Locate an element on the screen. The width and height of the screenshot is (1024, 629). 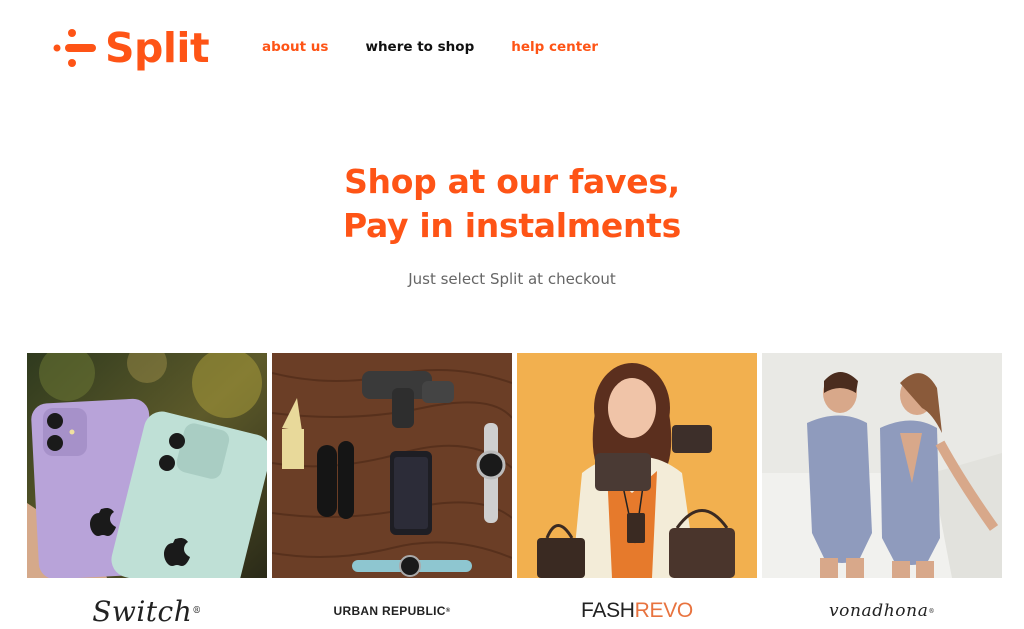
merchant-logo-switch: Switch ® is located at coordinates (147, 611).